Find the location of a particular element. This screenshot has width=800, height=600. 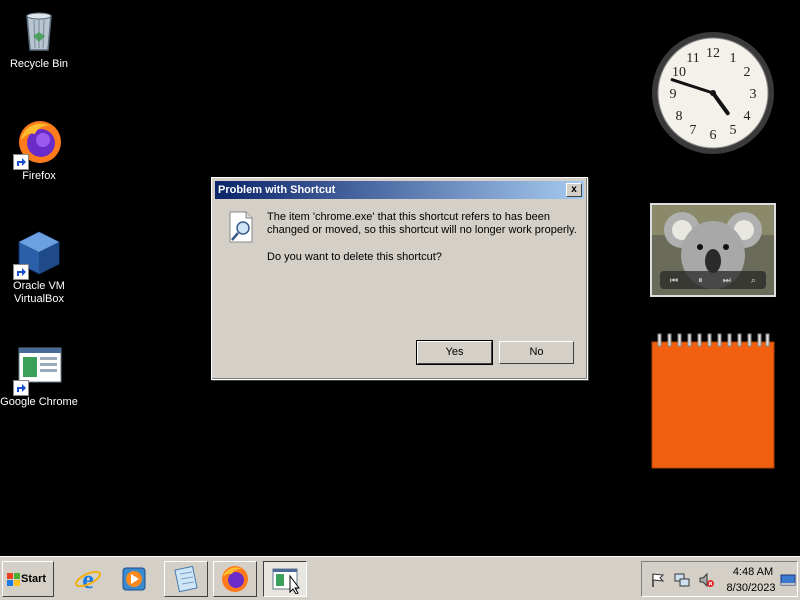

media-player-icon is located at coordinates (134, 579).